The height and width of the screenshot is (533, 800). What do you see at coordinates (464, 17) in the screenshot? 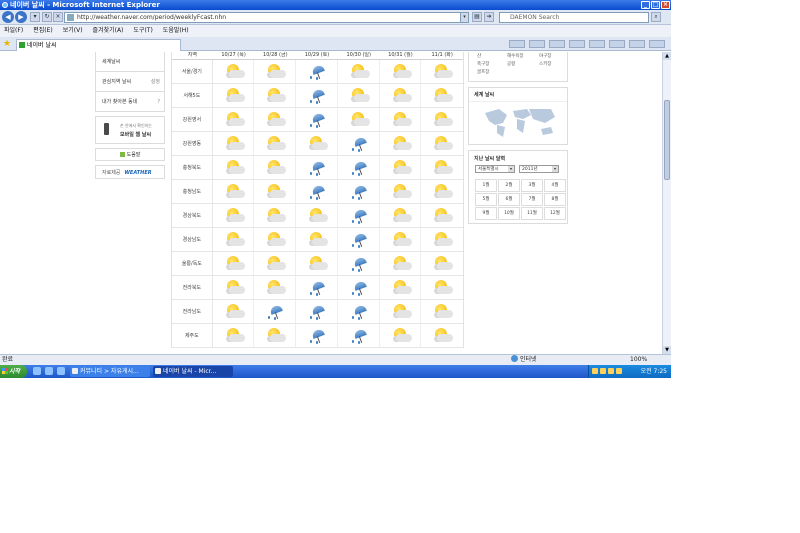
I see `address-dropdown-icon: ▾` at bounding box center [464, 17].